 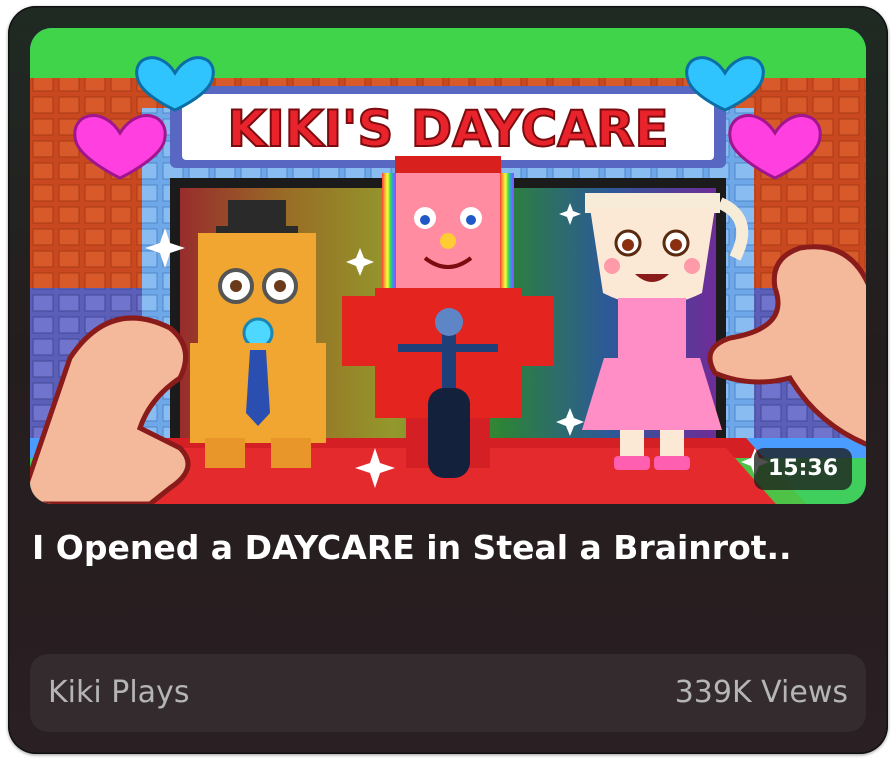 I want to click on character-baby-figure, so click(x=258, y=334).